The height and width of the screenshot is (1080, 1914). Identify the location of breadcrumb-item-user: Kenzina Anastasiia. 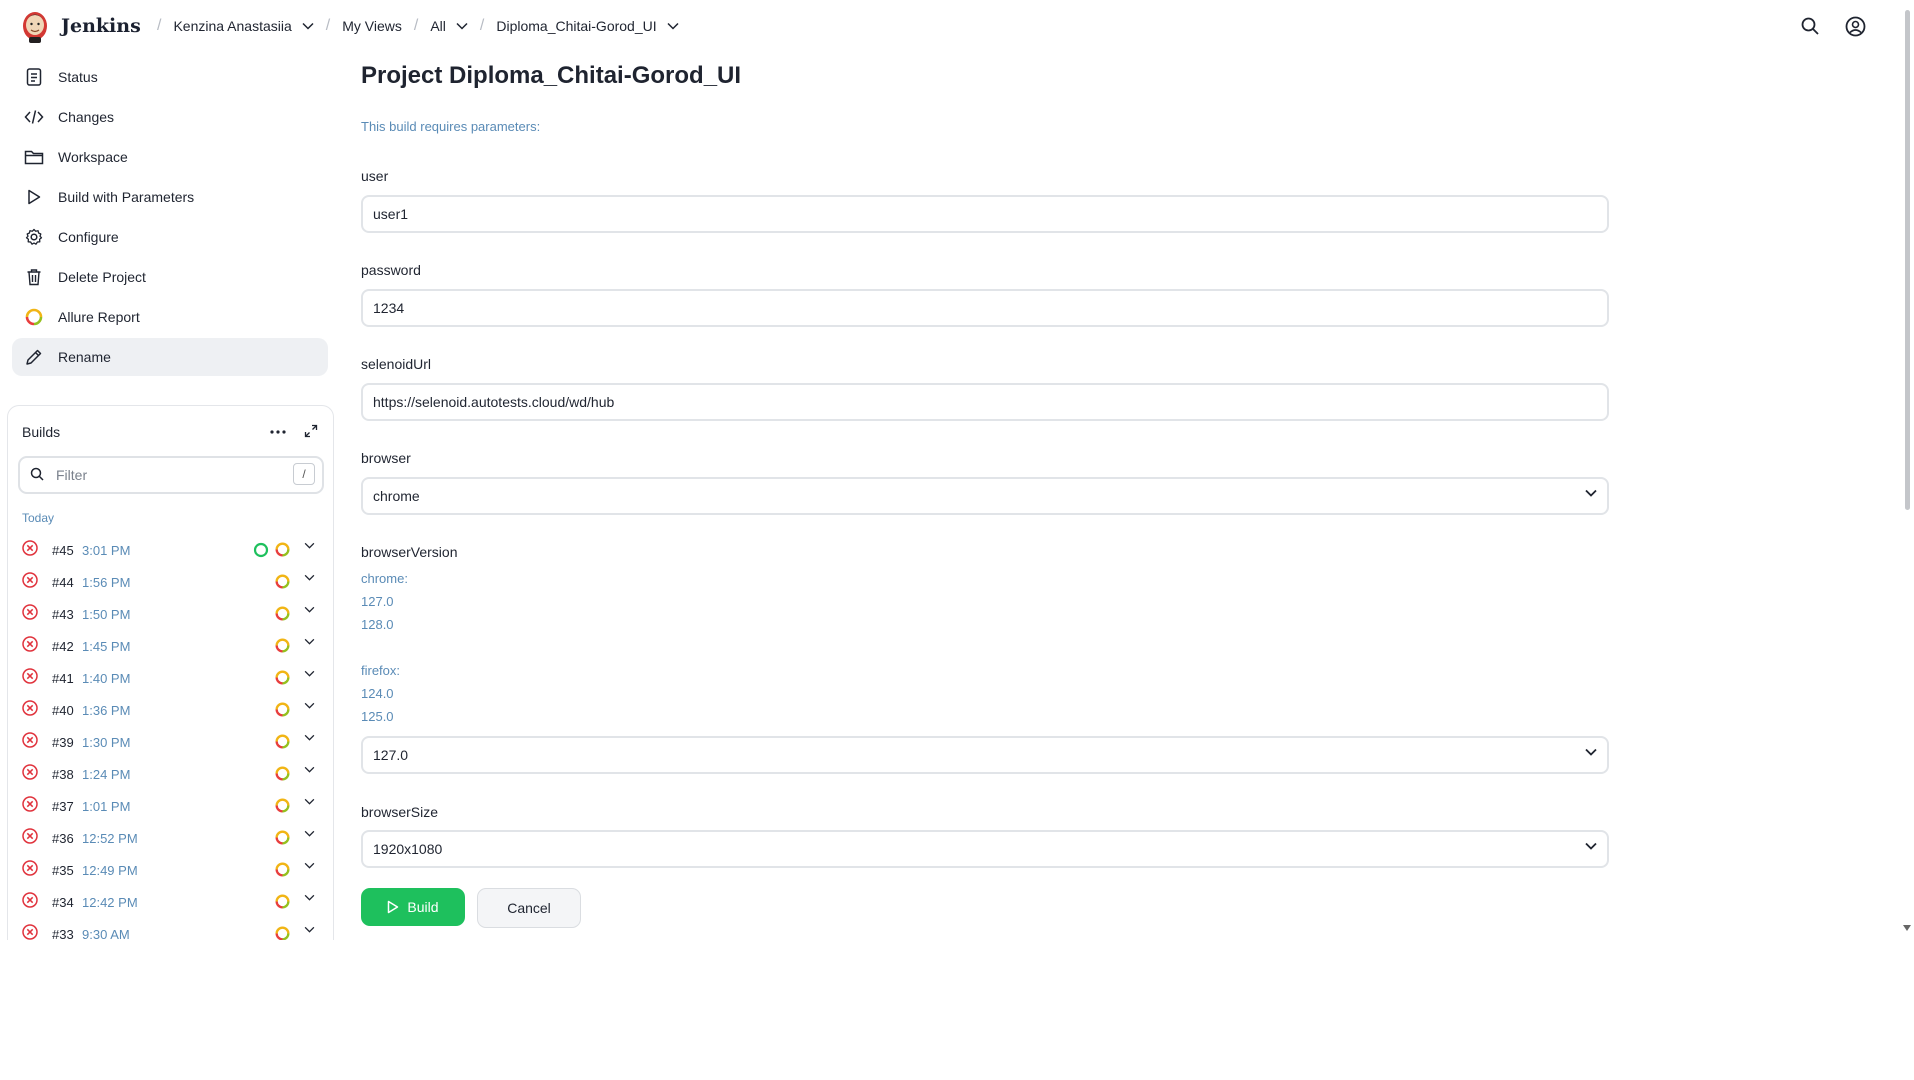
(232, 26).